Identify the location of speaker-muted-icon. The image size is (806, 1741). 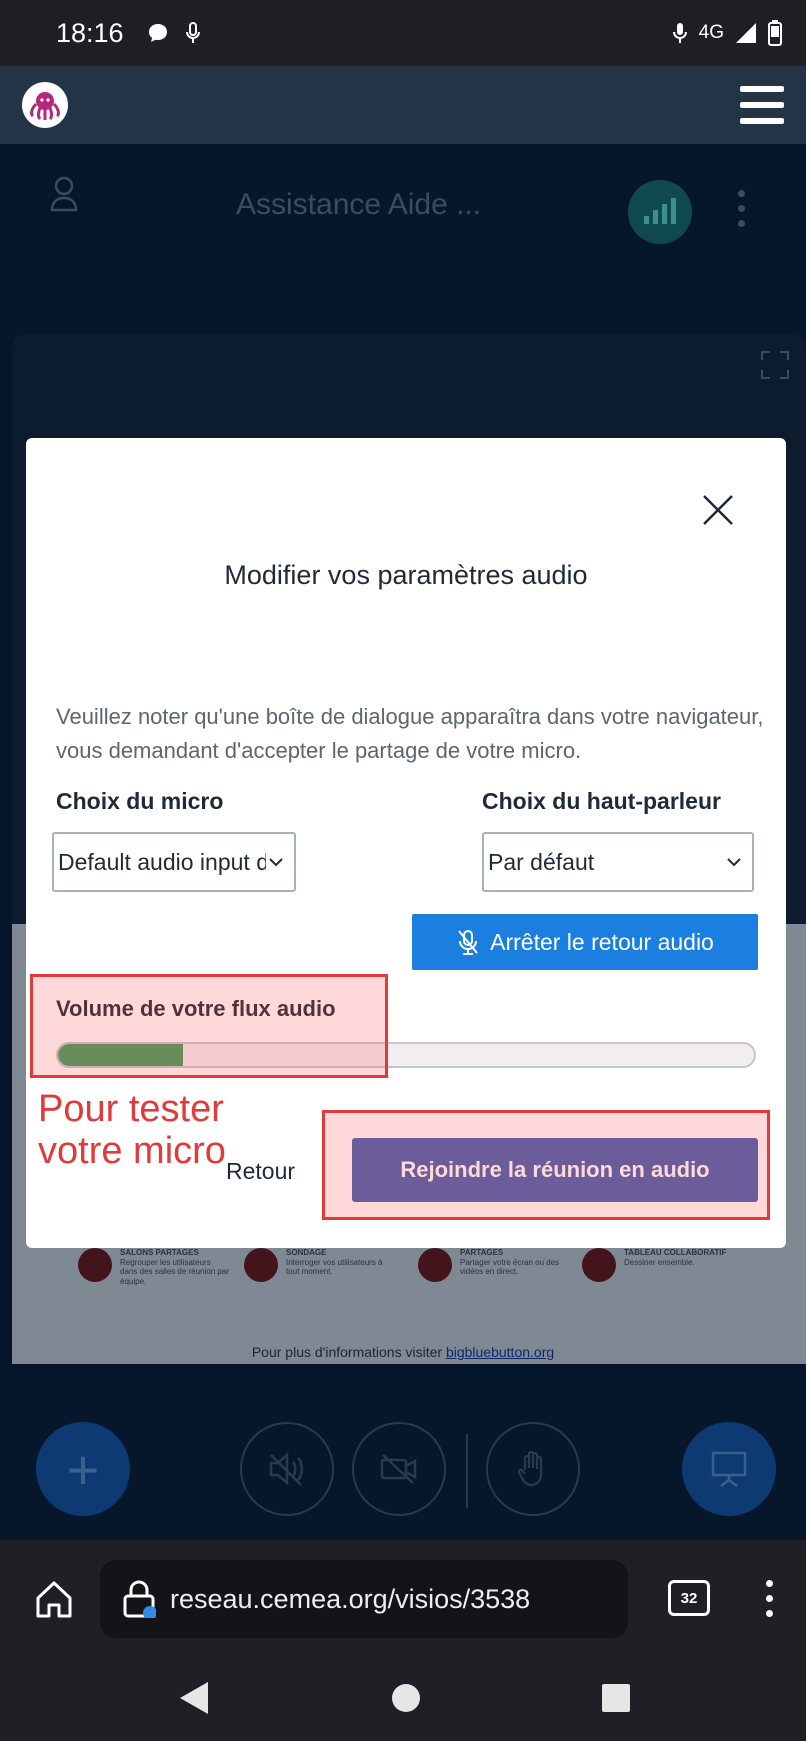
(286, 1469).